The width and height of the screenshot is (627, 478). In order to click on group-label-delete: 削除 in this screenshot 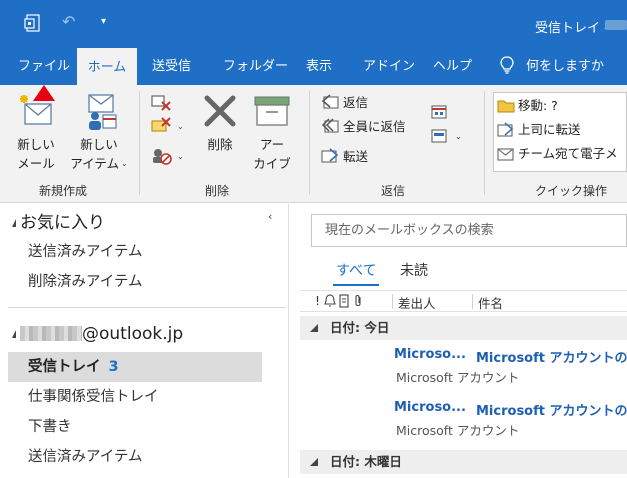, I will do `click(217, 191)`.